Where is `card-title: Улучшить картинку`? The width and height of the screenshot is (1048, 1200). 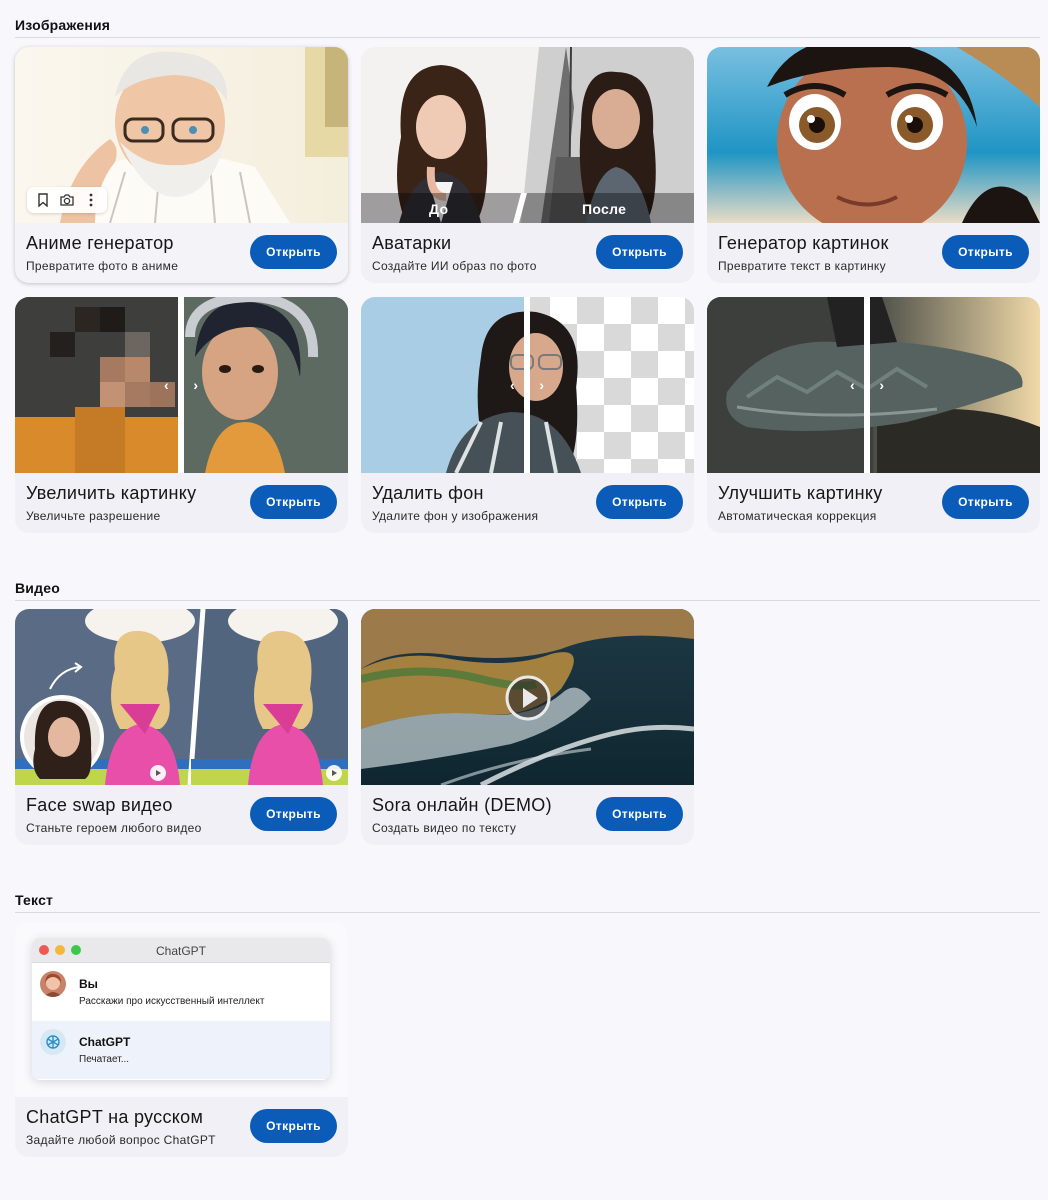 card-title: Улучшить картинку is located at coordinates (800, 493).